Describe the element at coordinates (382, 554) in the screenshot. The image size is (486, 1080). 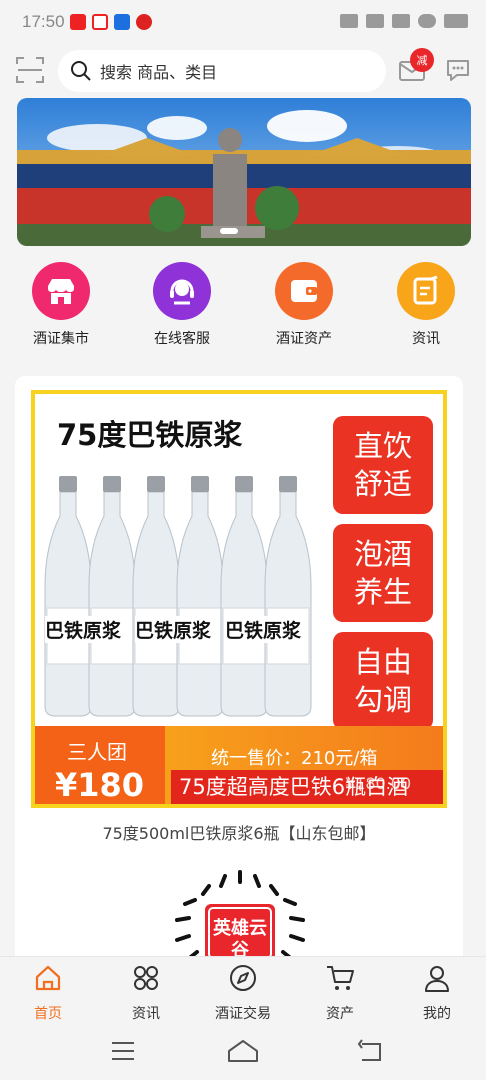
I see `feature-tag-line: 泡酒` at that location.